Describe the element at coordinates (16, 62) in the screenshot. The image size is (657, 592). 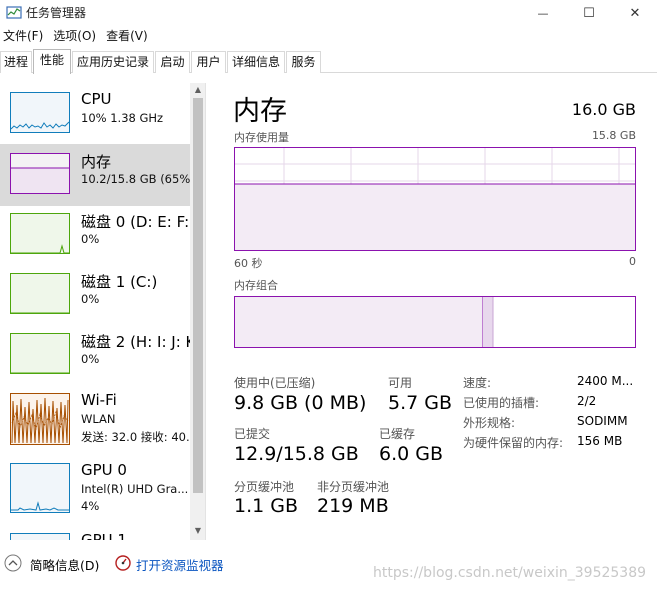
I see `tab-processes: 进程` at that location.